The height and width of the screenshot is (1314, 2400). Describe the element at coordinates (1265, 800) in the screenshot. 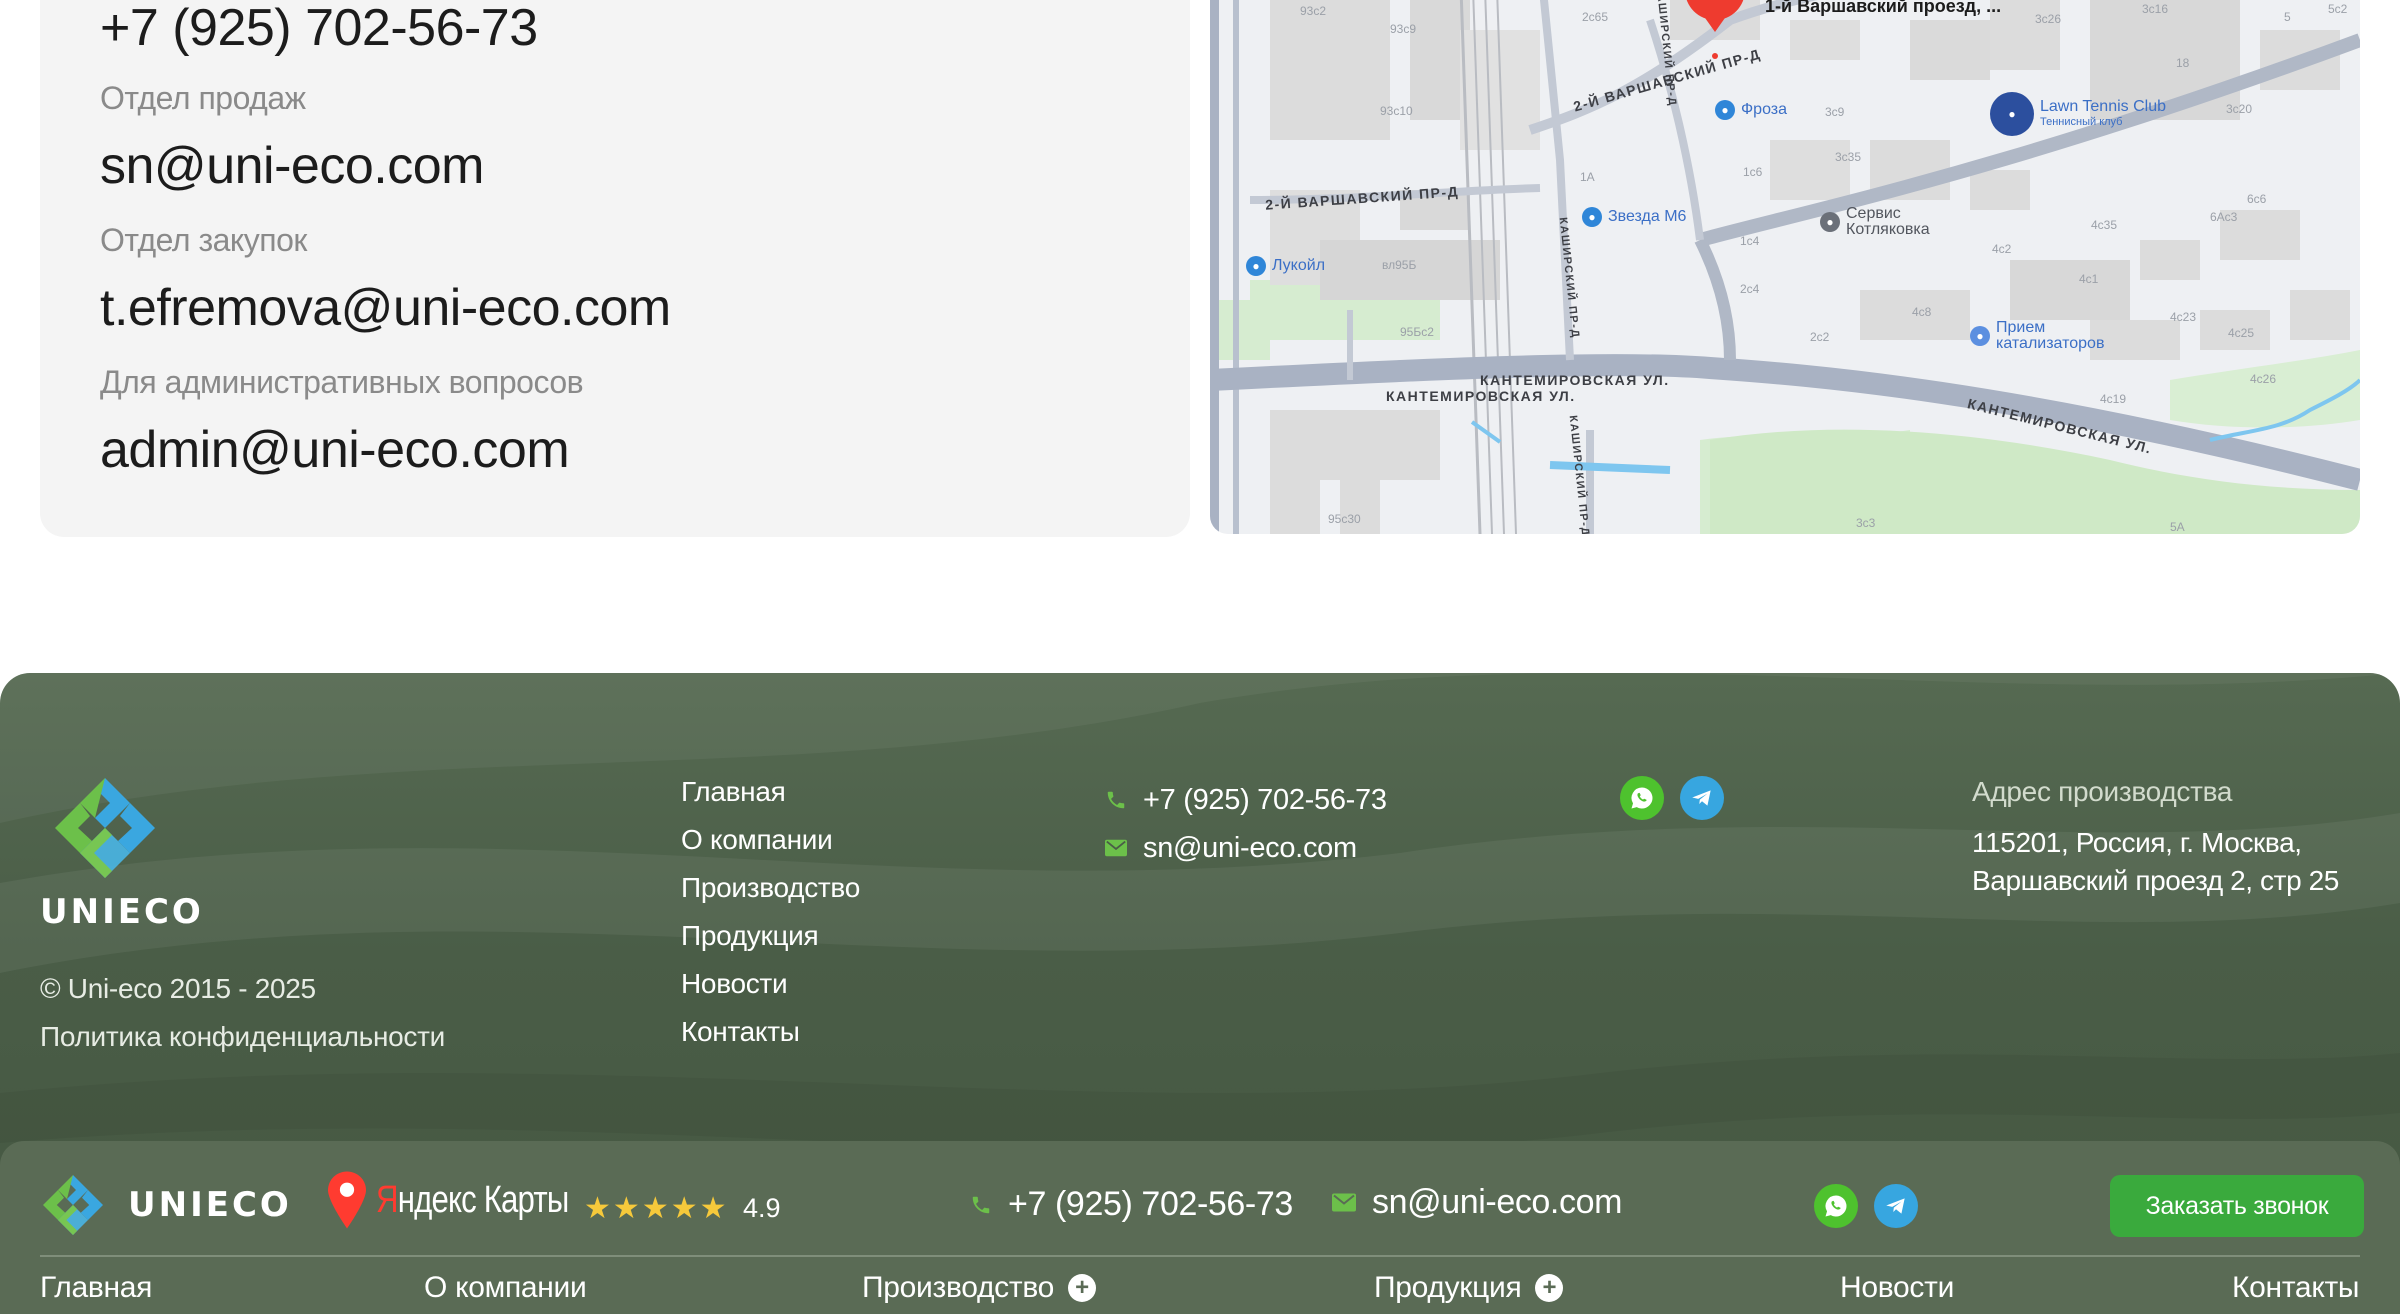

I see `footer-phone: +7 (925) 702-56-73` at that location.